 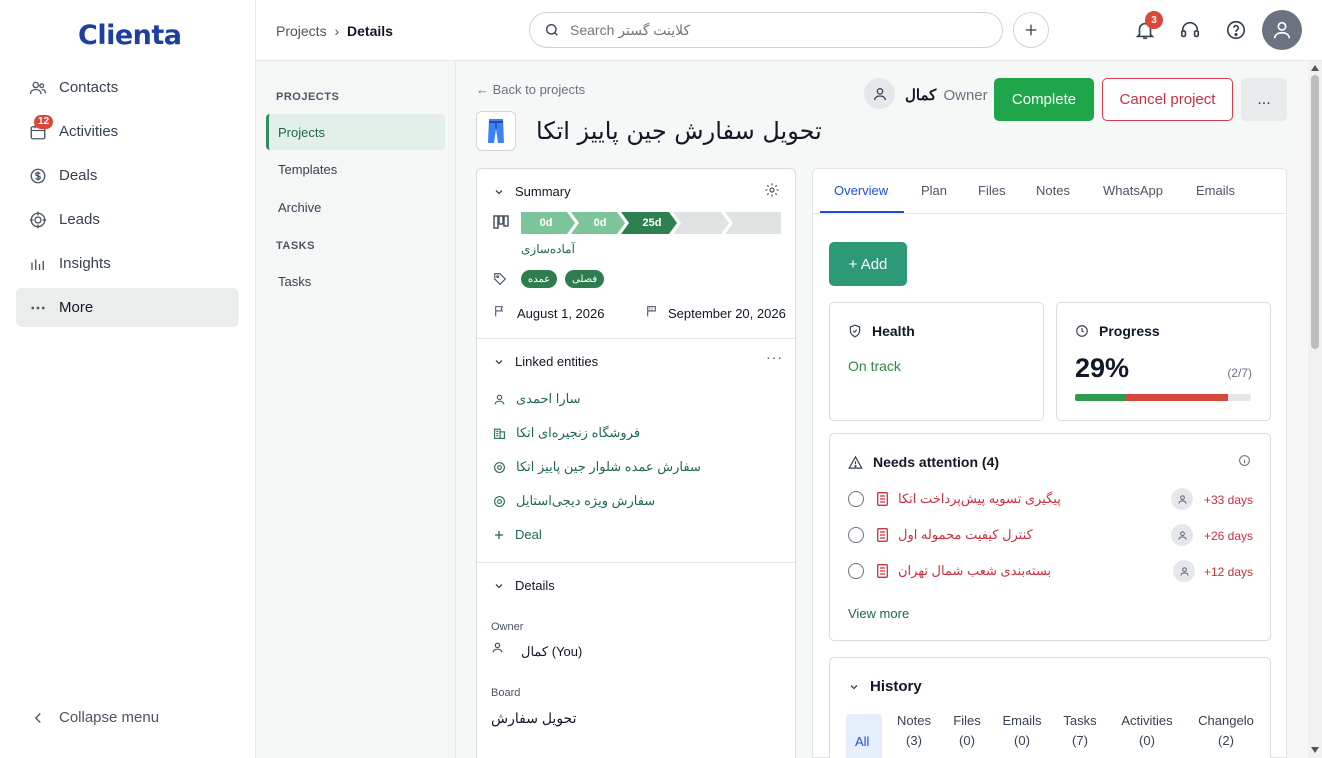 What do you see at coordinates (530, 89) in the screenshot?
I see `back-to-projects-link: ← Back to projects` at bounding box center [530, 89].